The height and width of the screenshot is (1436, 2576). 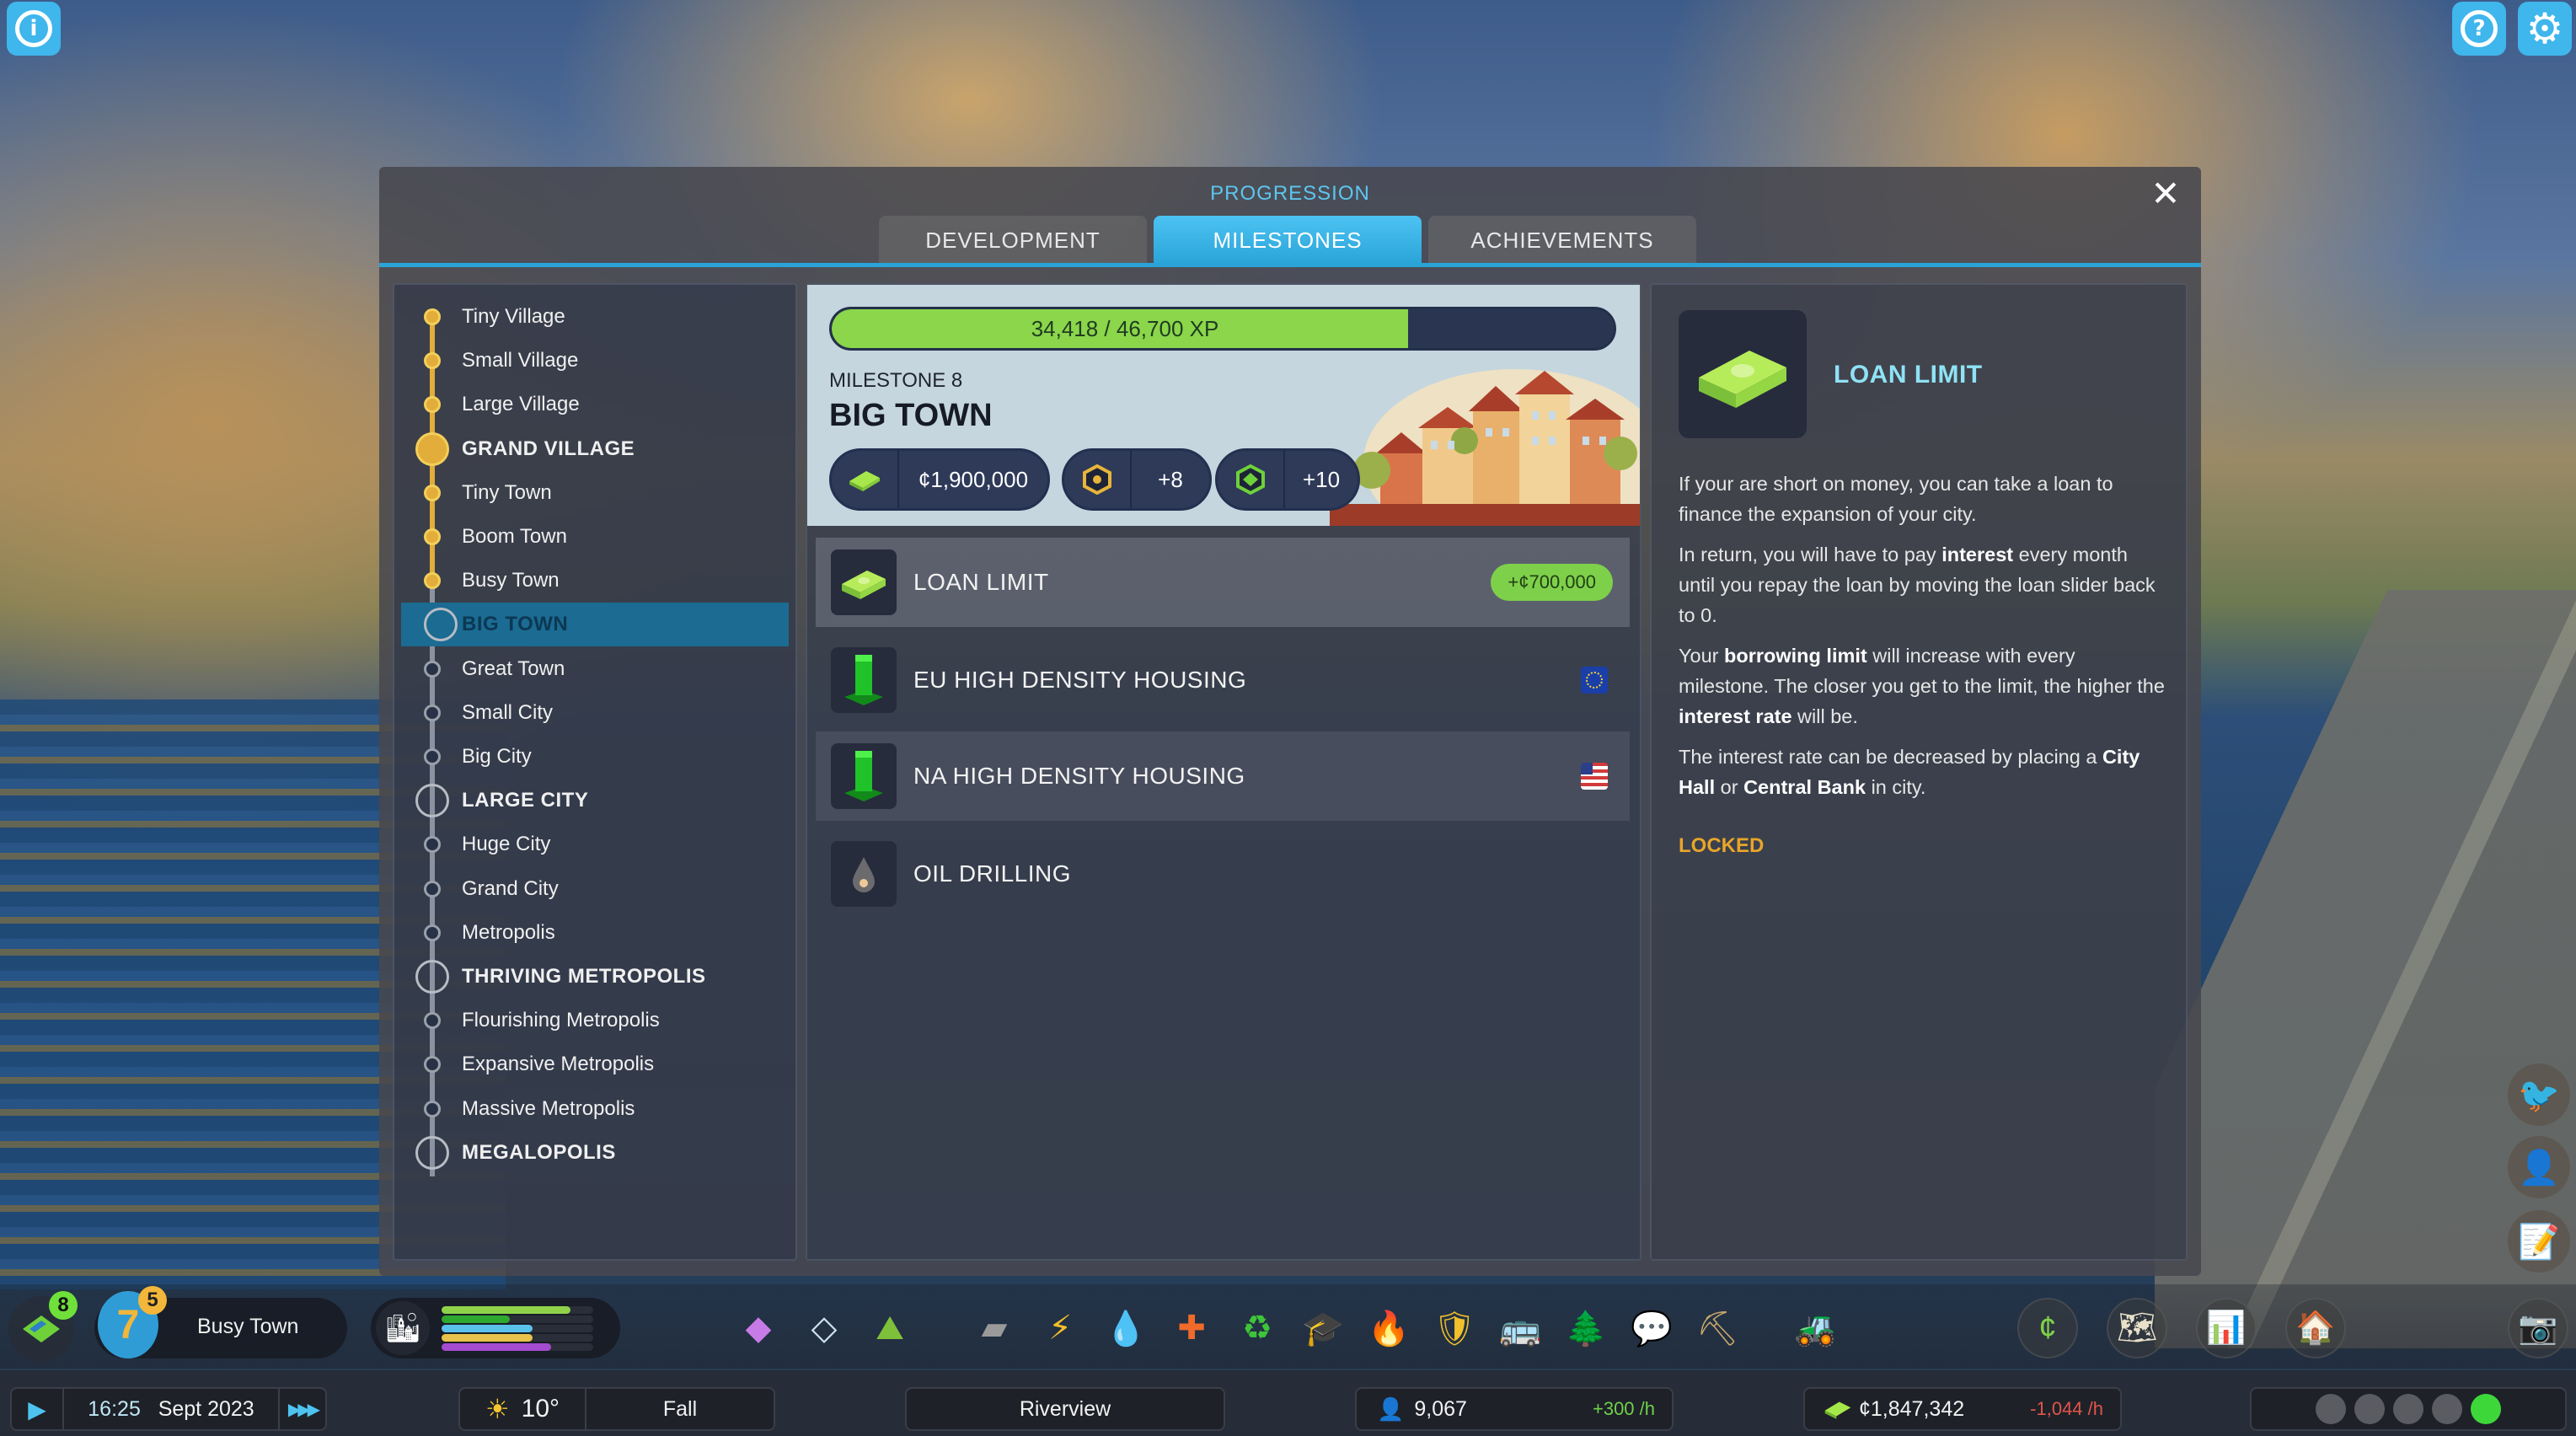 I want to click on milestone-item: LARGE CITY, so click(x=588, y=800).